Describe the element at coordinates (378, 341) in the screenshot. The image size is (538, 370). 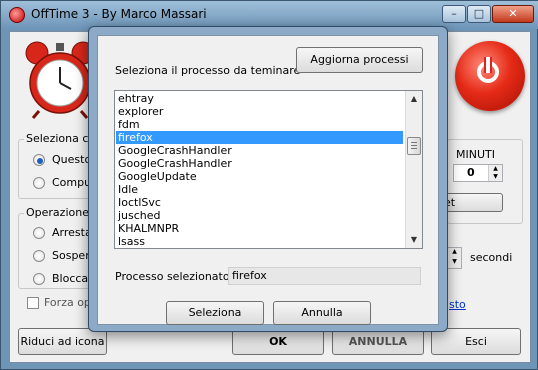
I see `cancel-timer-button: ANNULLA` at that location.